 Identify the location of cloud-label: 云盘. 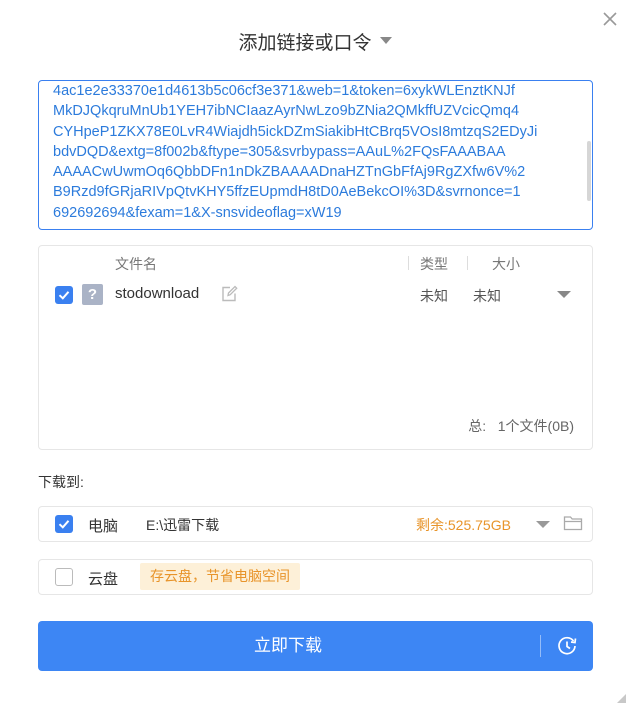
(103, 579).